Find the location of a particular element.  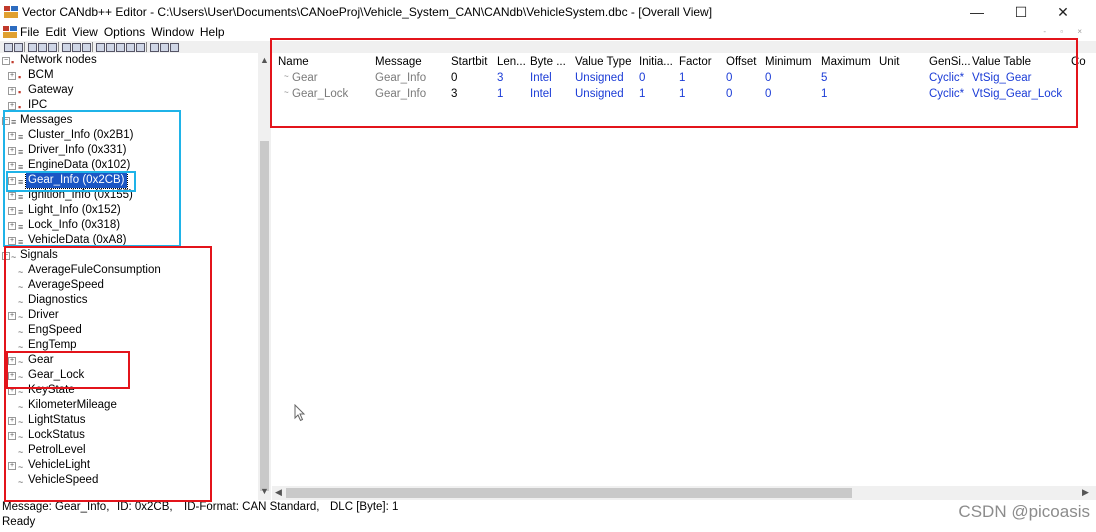

status-bar: Ready is located at coordinates (548, 524).